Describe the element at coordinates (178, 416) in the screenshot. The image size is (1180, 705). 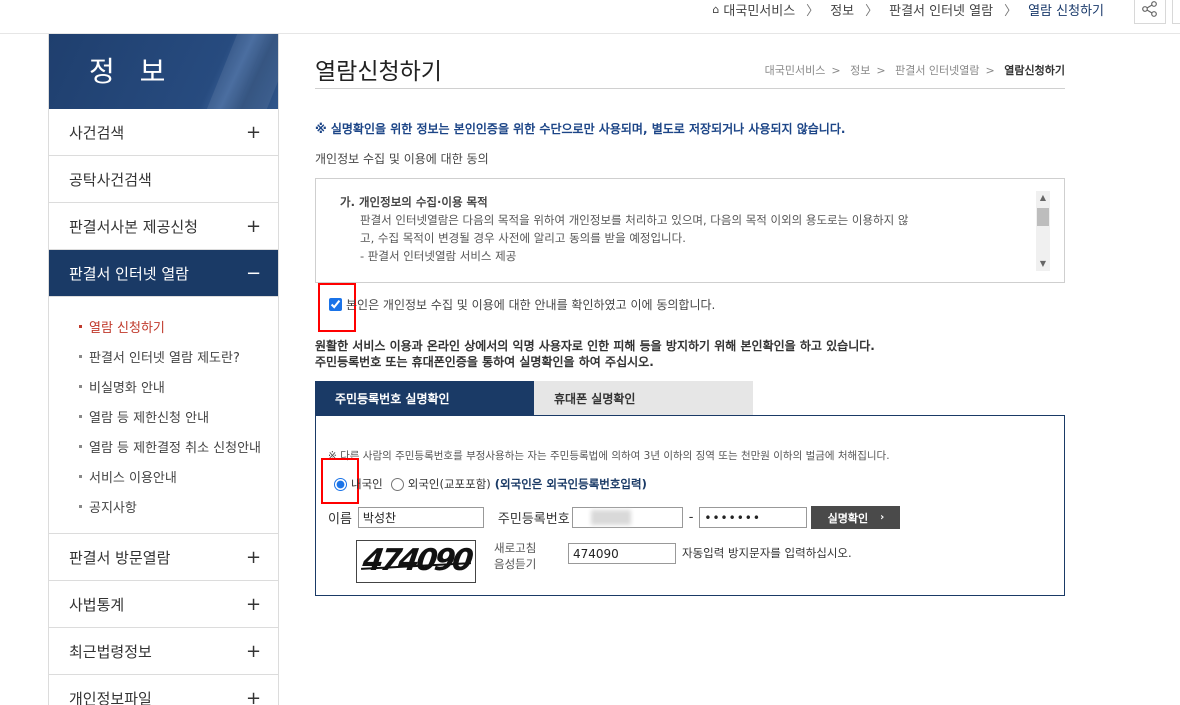
I see `submenu-item-restriction: 열람 등 제한신청 안내` at that location.